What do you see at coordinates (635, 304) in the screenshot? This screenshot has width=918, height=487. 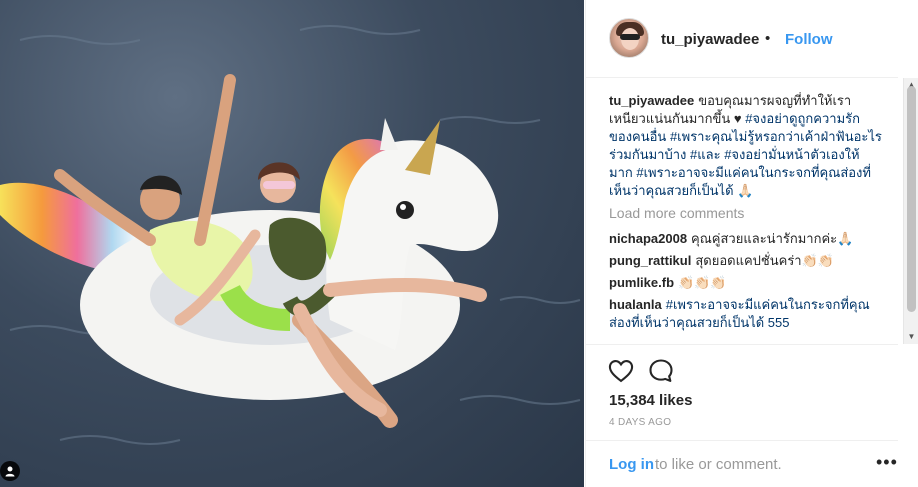 I see `comment-username: hualanla` at bounding box center [635, 304].